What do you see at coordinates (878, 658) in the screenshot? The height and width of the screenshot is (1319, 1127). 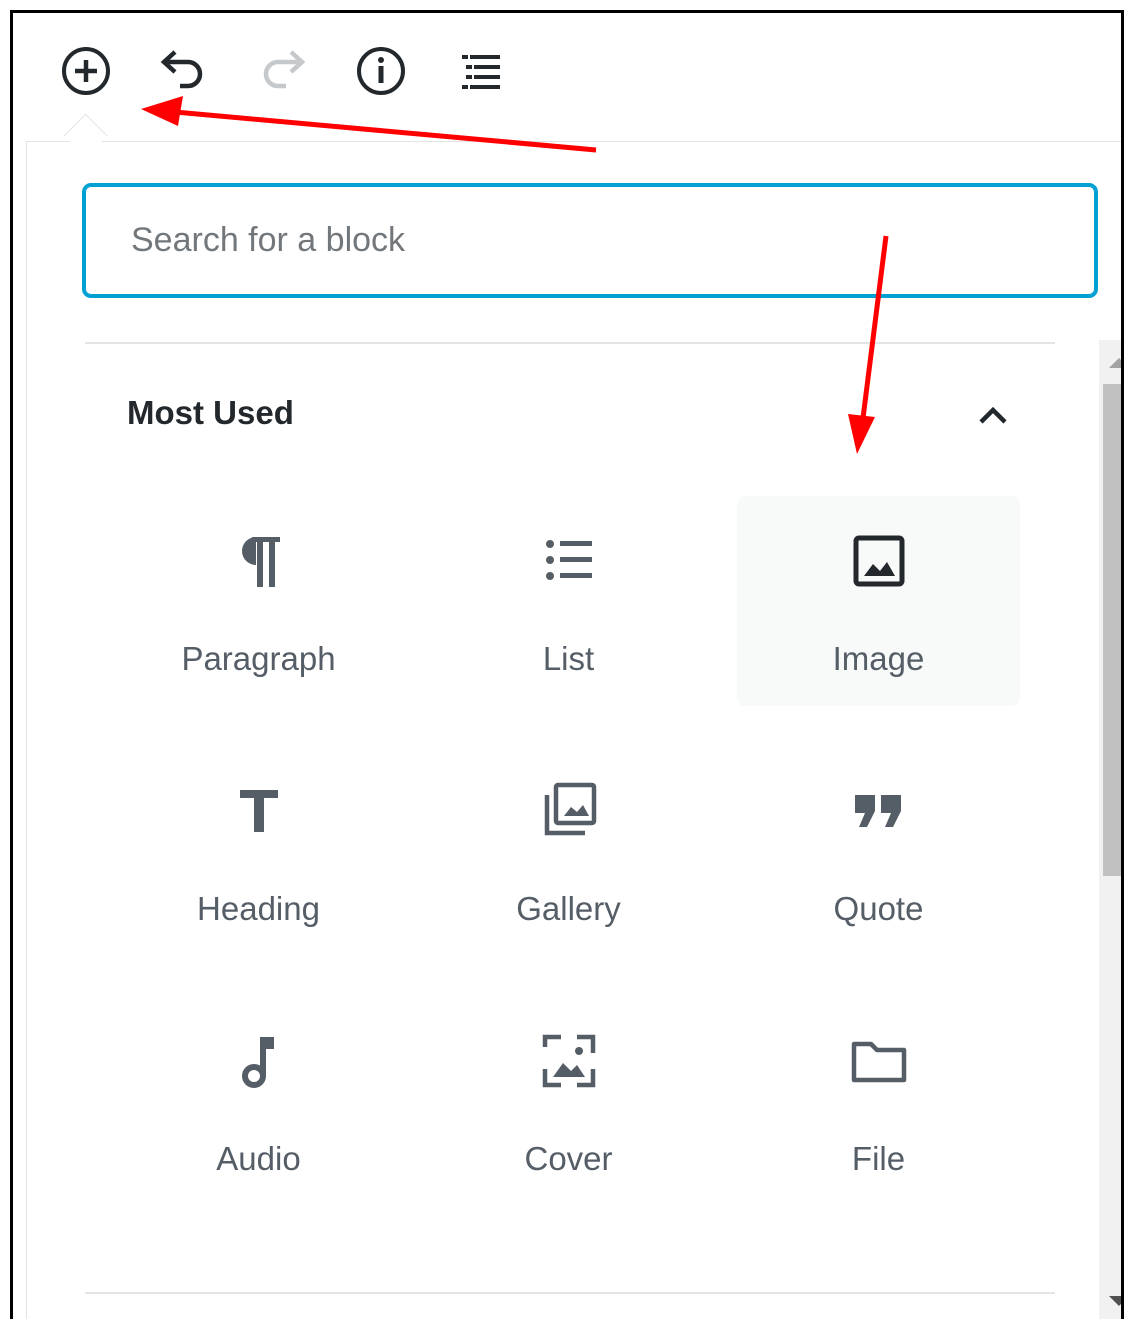 I see `block-label: Image` at bounding box center [878, 658].